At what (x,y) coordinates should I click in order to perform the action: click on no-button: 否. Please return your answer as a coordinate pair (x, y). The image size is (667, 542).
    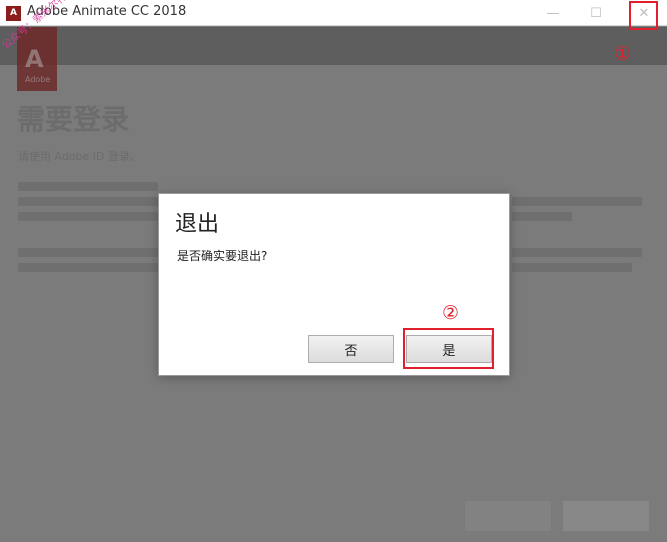
    Looking at the image, I should click on (351, 349).